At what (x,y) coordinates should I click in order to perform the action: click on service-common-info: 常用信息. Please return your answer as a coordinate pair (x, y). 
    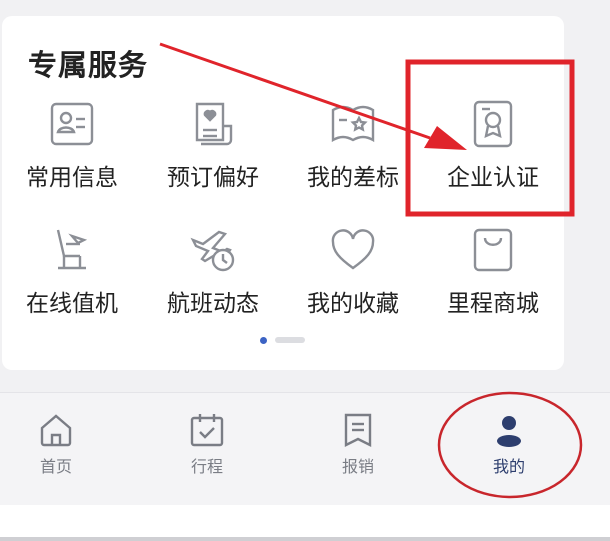
    Looking at the image, I should click on (72, 144).